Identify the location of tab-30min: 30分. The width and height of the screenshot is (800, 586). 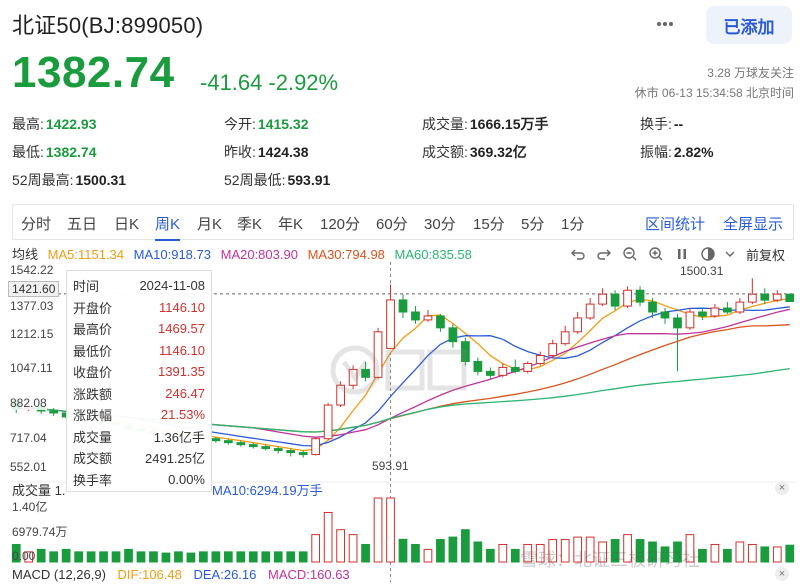
(440, 223).